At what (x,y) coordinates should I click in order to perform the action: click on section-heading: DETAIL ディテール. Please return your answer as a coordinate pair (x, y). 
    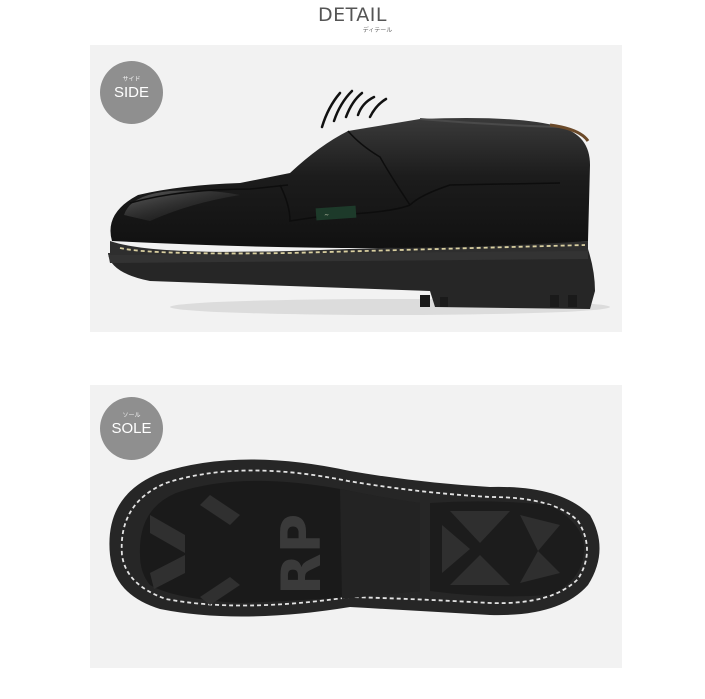
    Looking at the image, I should click on (352, 19).